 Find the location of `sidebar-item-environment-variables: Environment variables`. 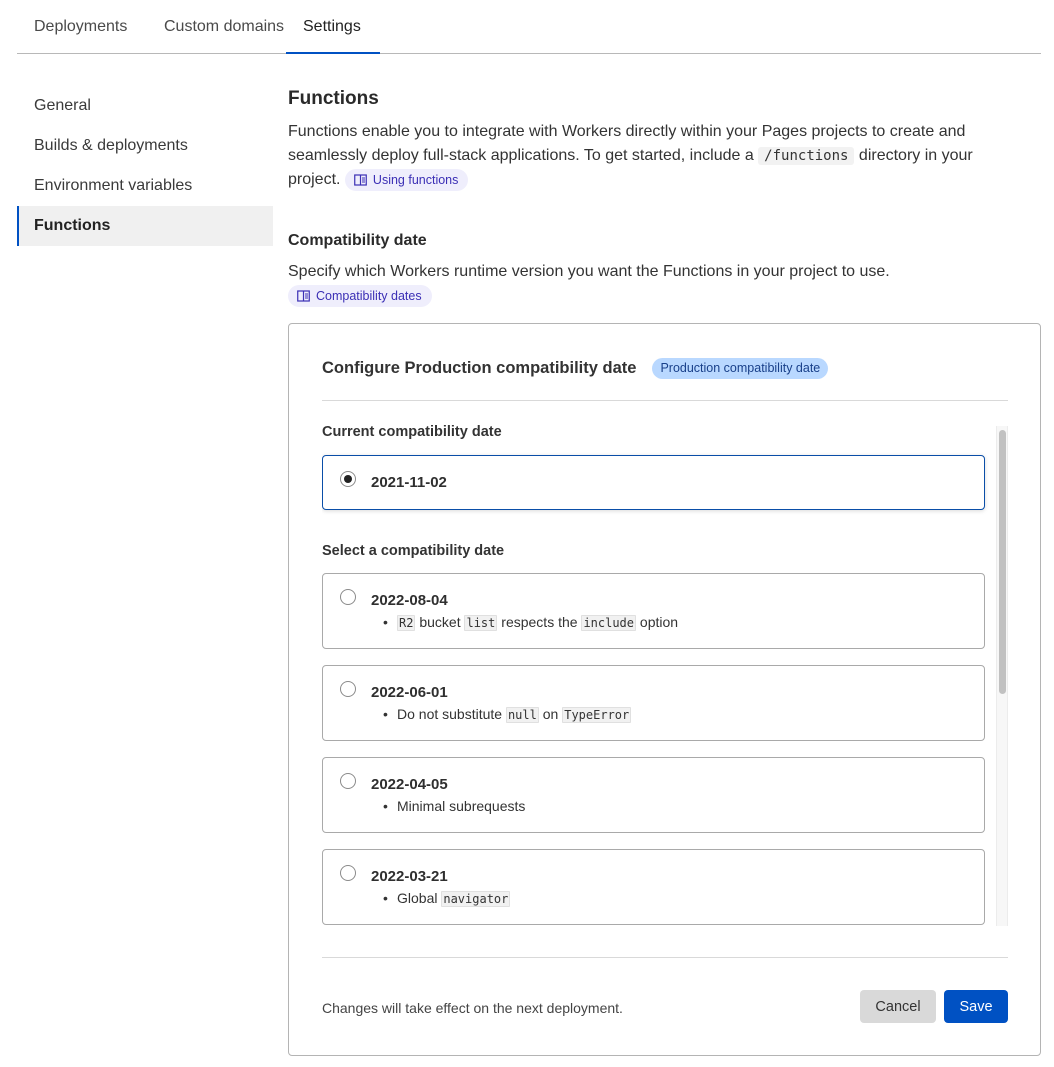

sidebar-item-environment-variables: Environment variables is located at coordinates (145, 186).